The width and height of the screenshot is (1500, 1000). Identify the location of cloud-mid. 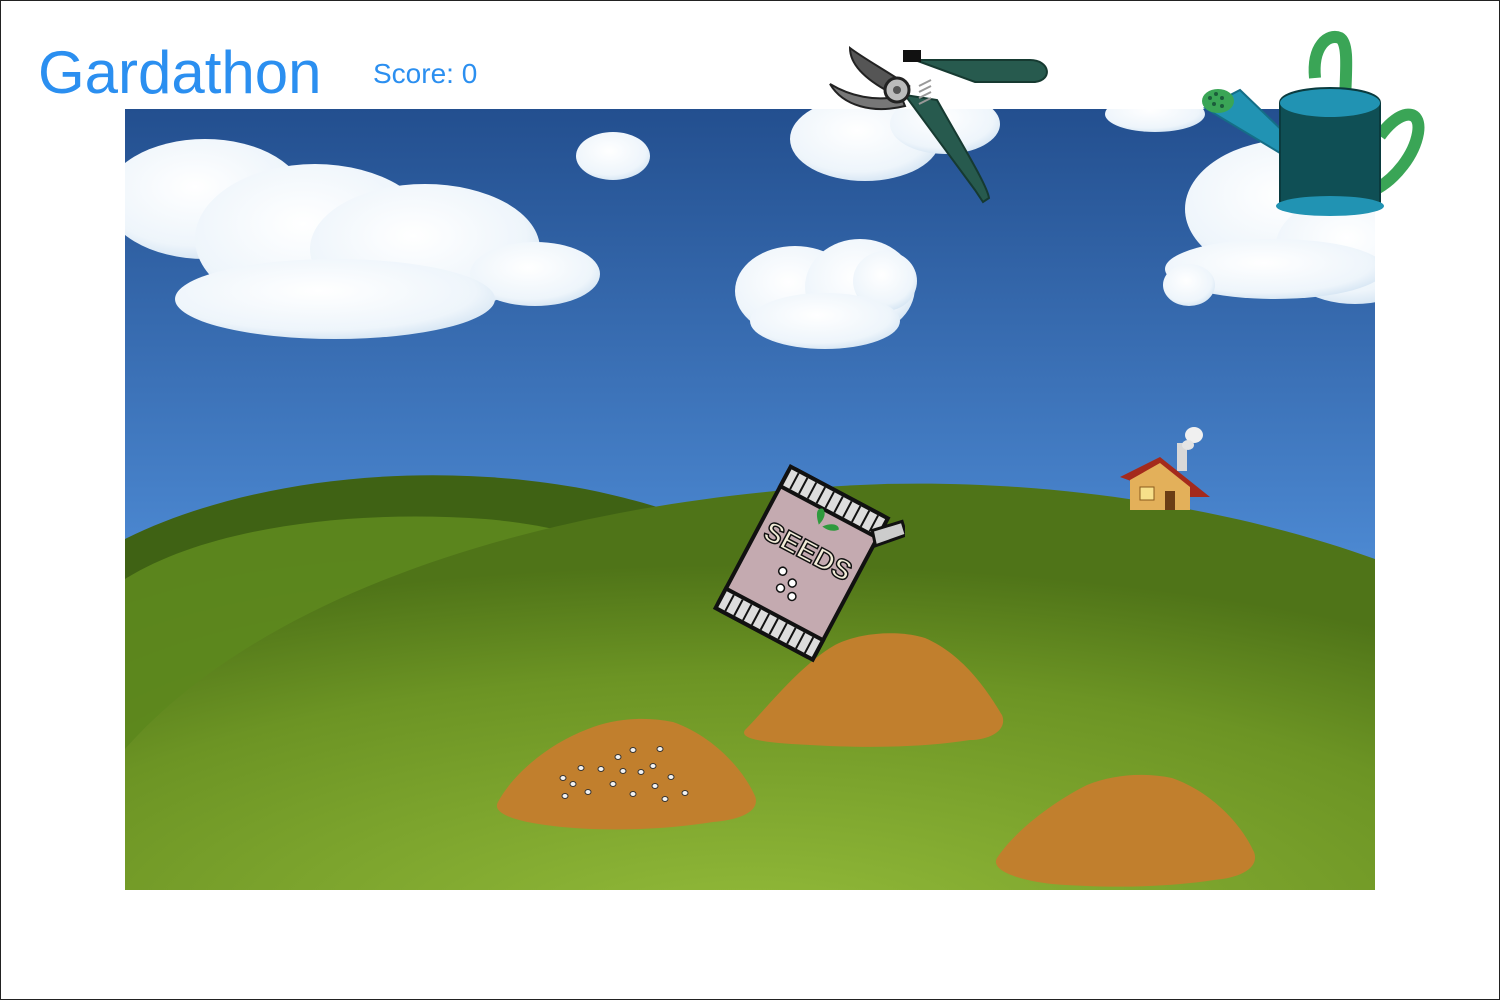
(826, 294).